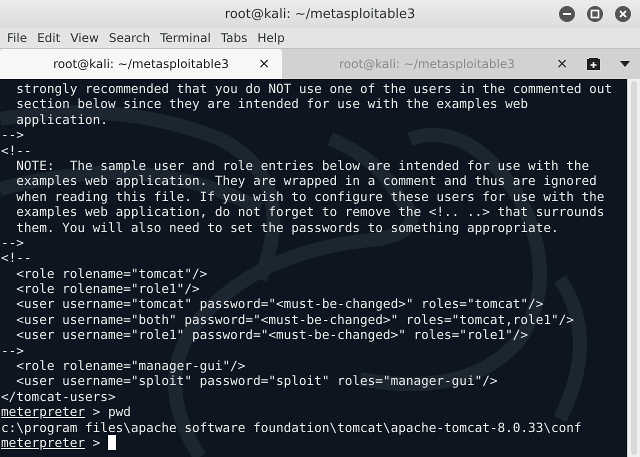 The height and width of the screenshot is (457, 640). I want to click on terminal-line: <role rolename="role1"/>, so click(107, 288).